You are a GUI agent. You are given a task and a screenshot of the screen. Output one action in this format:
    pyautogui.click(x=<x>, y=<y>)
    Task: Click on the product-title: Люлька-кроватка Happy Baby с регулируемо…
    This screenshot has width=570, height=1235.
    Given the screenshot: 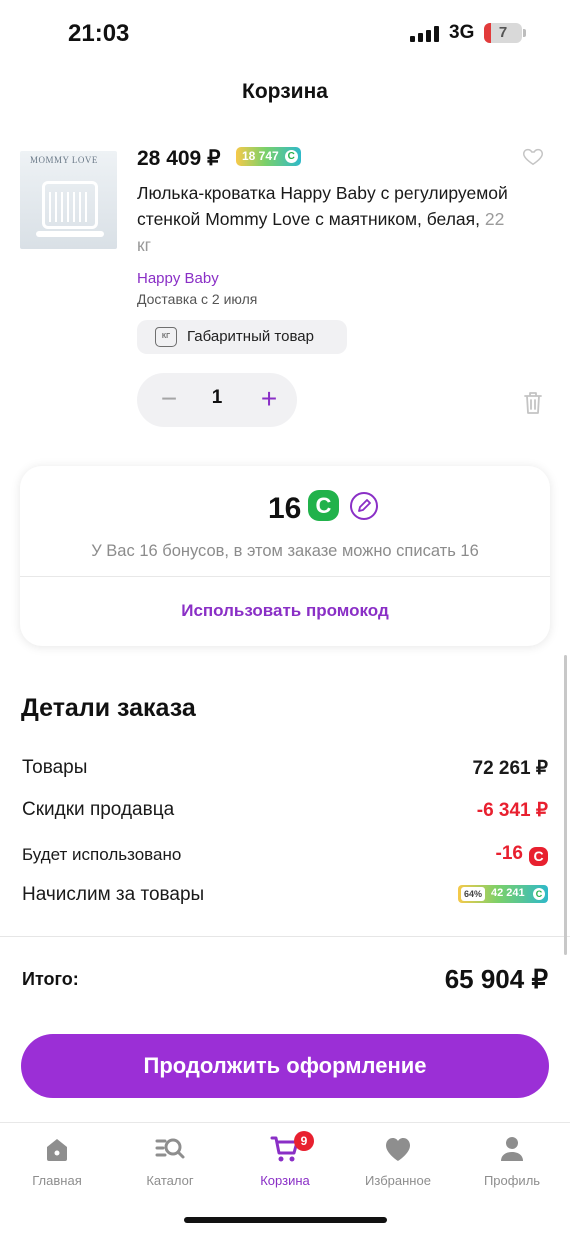 What is the action you would take?
    pyautogui.click(x=322, y=206)
    